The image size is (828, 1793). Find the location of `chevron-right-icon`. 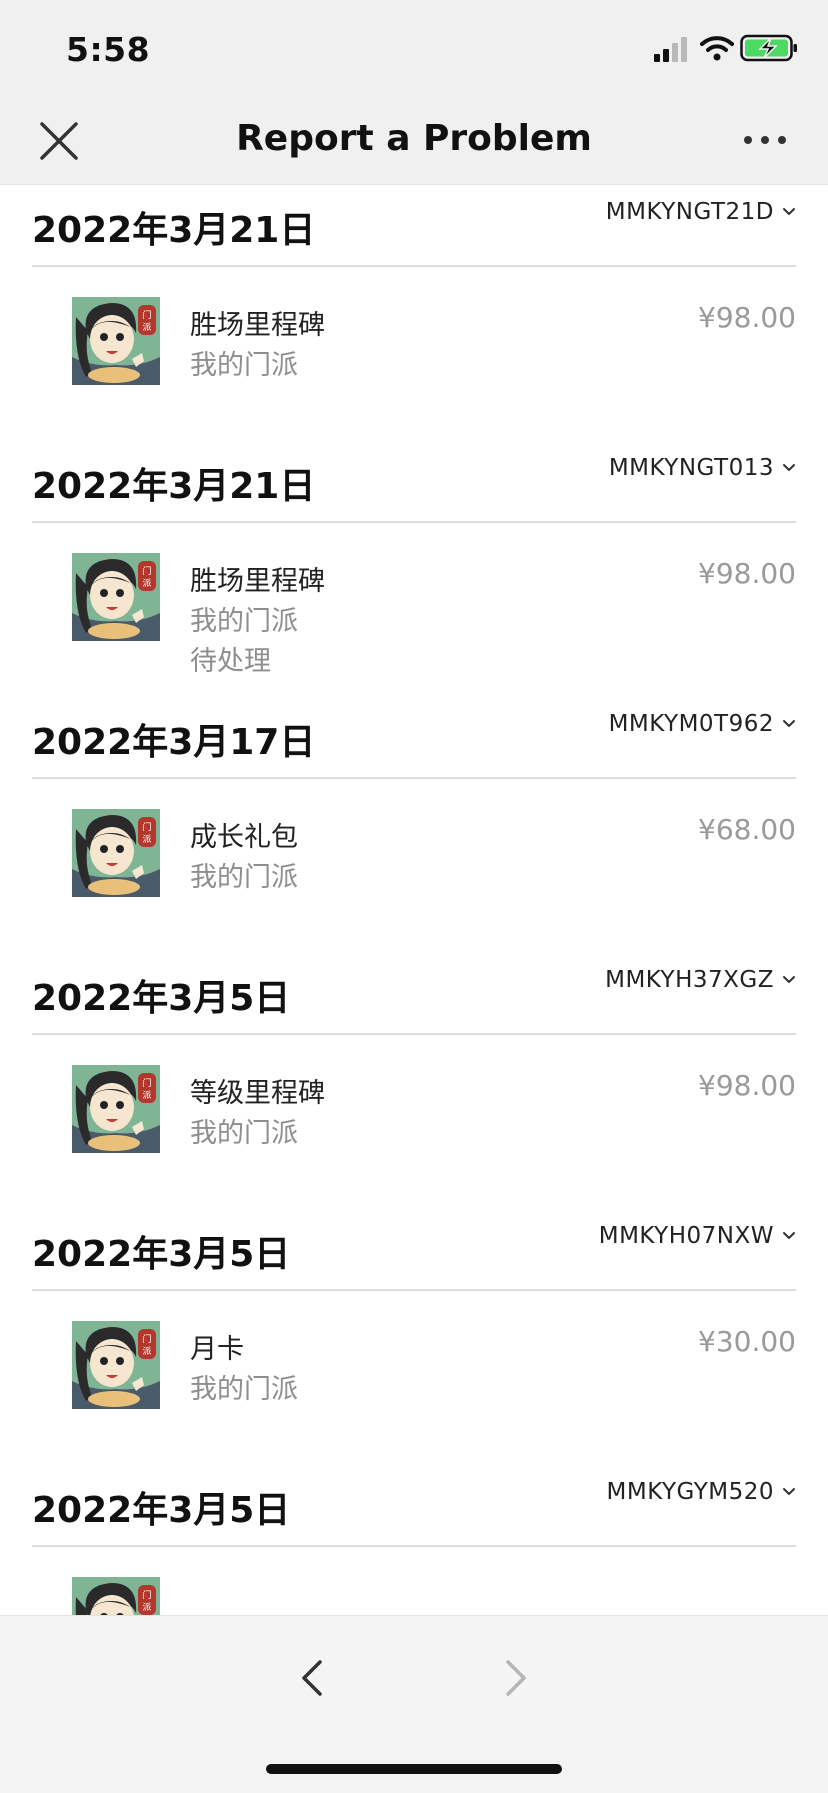

chevron-right-icon is located at coordinates (516, 1678).